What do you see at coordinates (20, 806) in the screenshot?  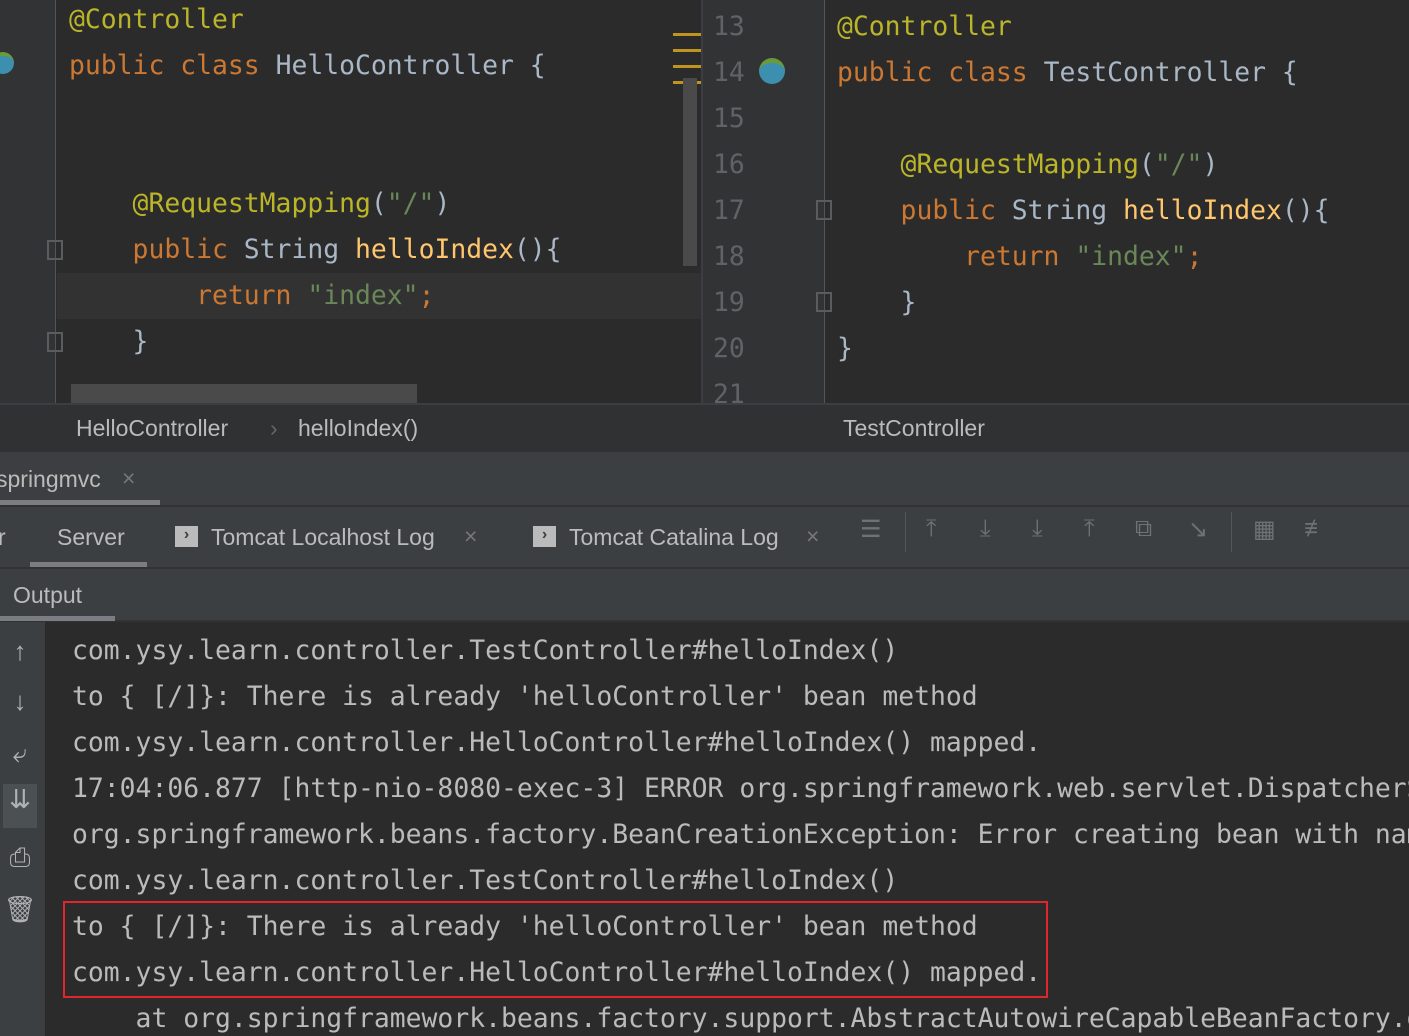 I see `scroll-to-end-icon: ⇊` at bounding box center [20, 806].